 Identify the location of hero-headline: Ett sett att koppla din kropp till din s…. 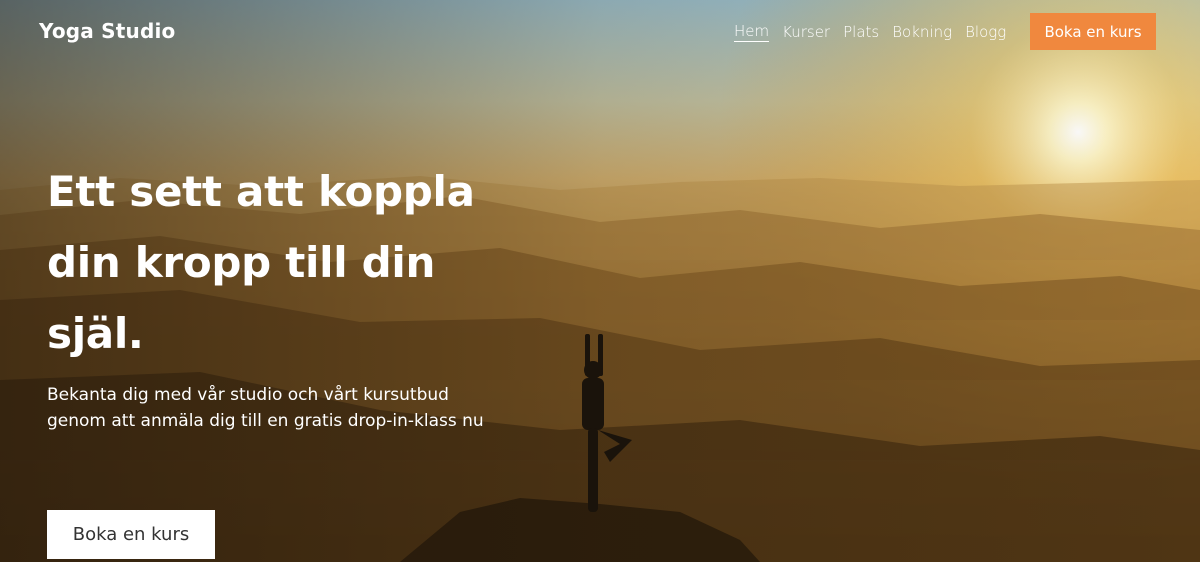
(261, 262).